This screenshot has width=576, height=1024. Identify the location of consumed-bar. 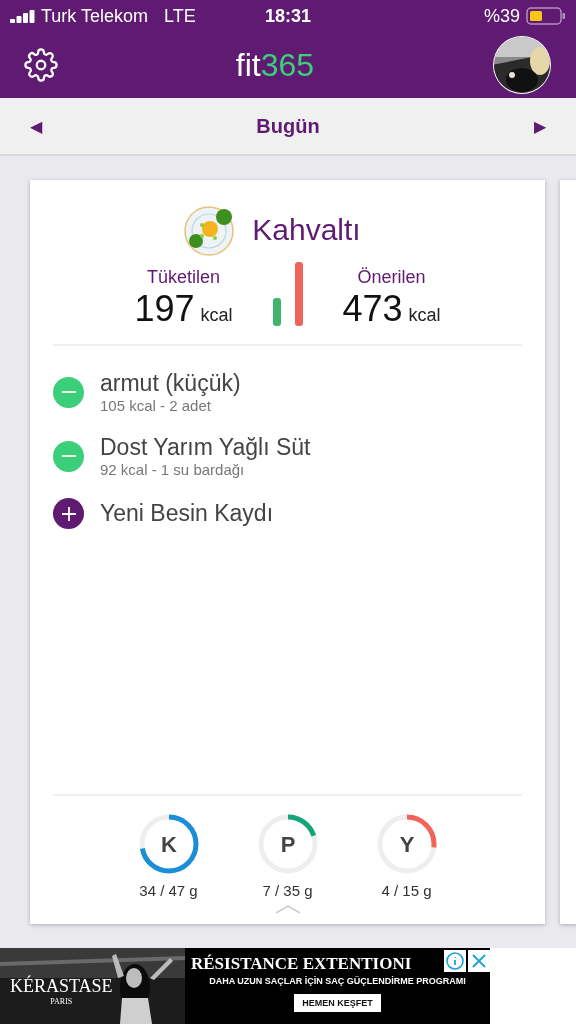
(276, 312).